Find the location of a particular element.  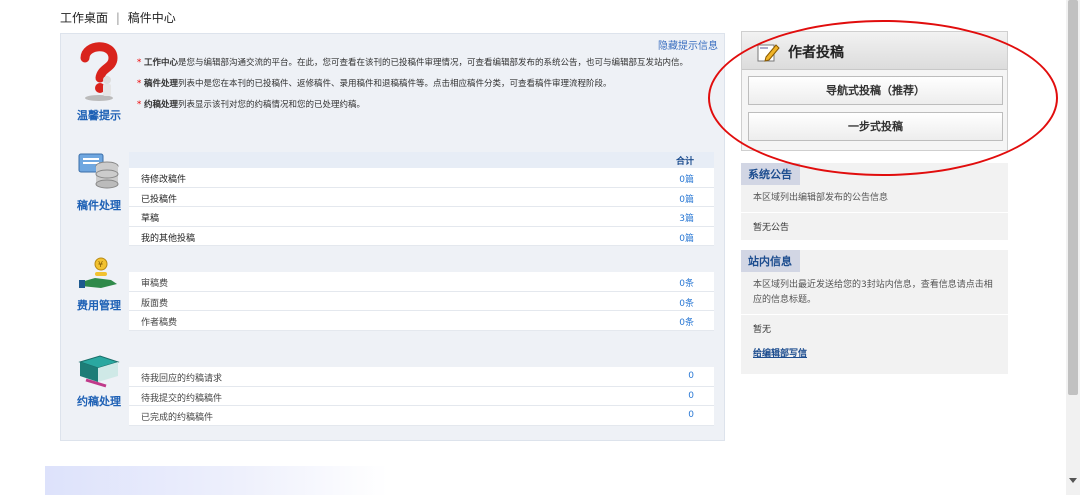

invitations-section-icon: 约稿处理 is located at coordinates (99, 380).